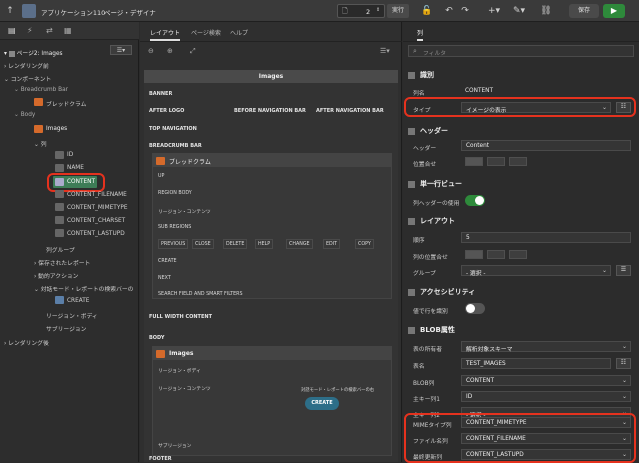  What do you see at coordinates (361, 11) in the screenshot?
I see `page-number-field: 🗋 2 ⇕` at bounding box center [361, 11].